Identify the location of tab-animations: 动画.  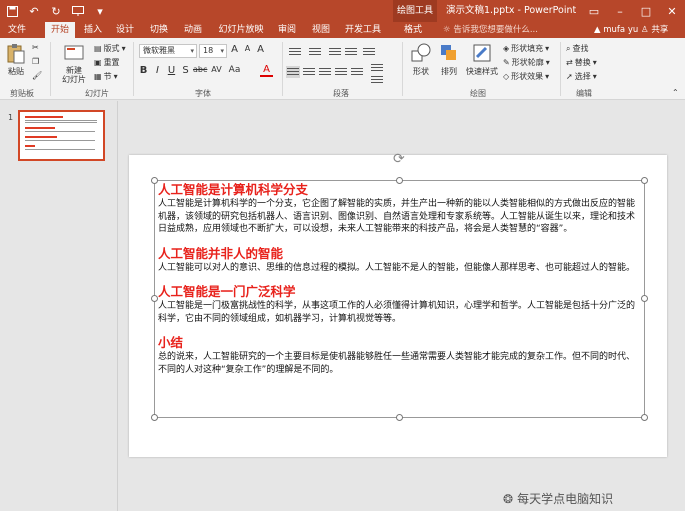
(193, 30).